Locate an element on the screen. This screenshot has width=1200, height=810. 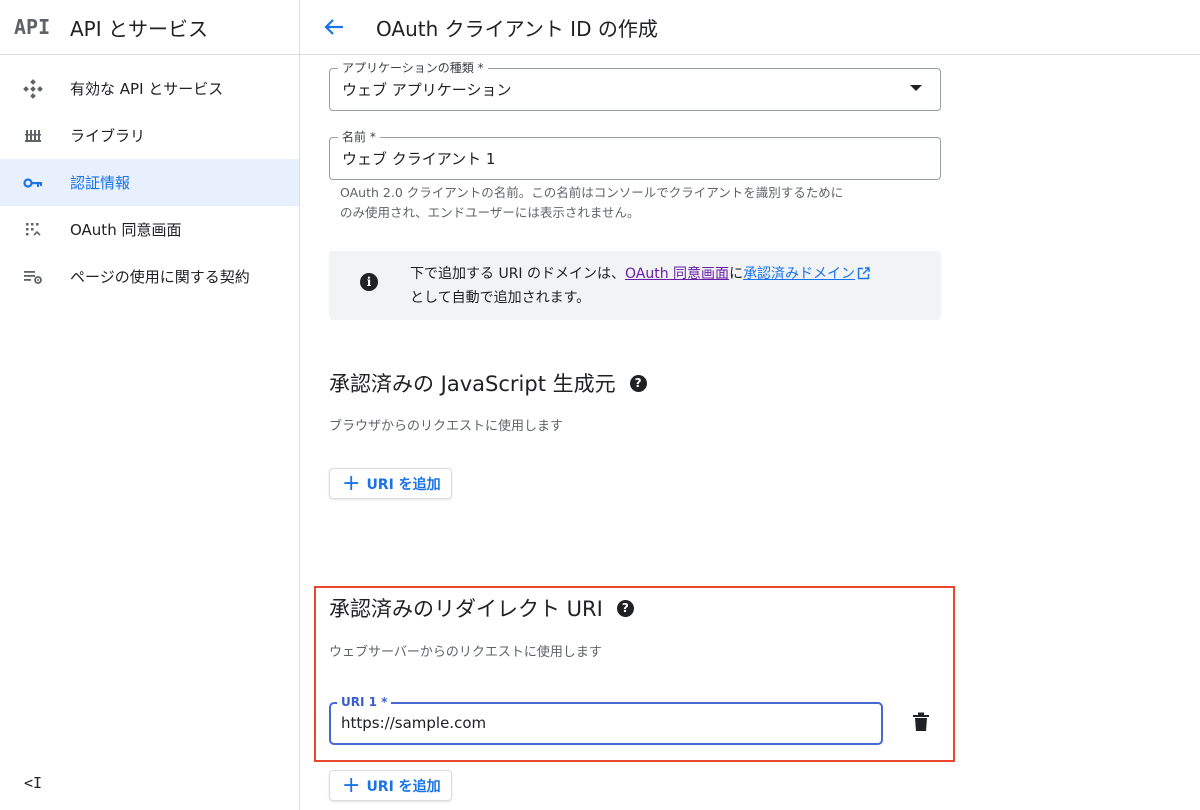
page-settings-icon is located at coordinates (33, 277).